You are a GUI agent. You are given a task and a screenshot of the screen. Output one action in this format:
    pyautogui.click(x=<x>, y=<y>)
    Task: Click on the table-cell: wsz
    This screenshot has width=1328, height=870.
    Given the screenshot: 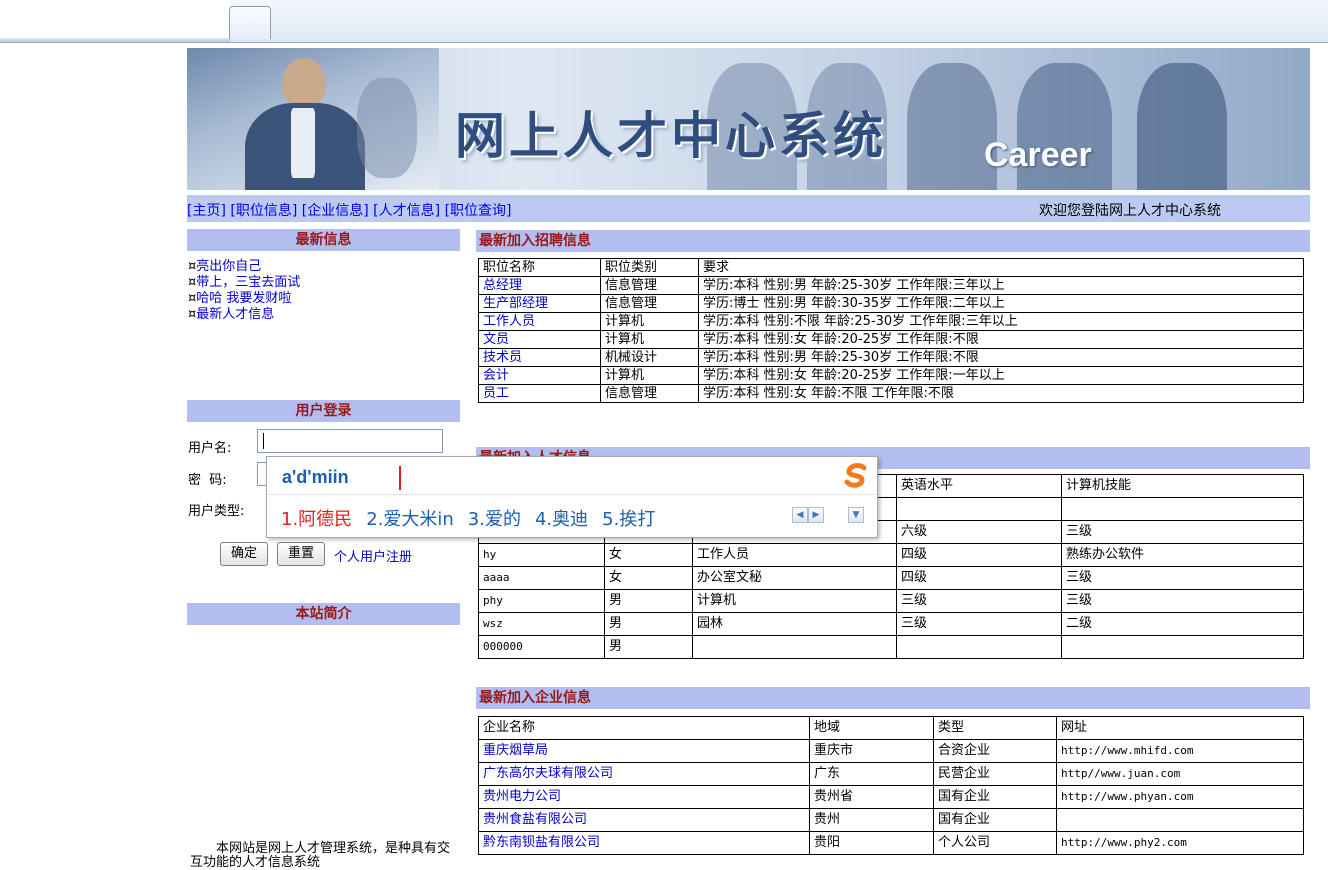 What is the action you would take?
    pyautogui.click(x=541, y=624)
    